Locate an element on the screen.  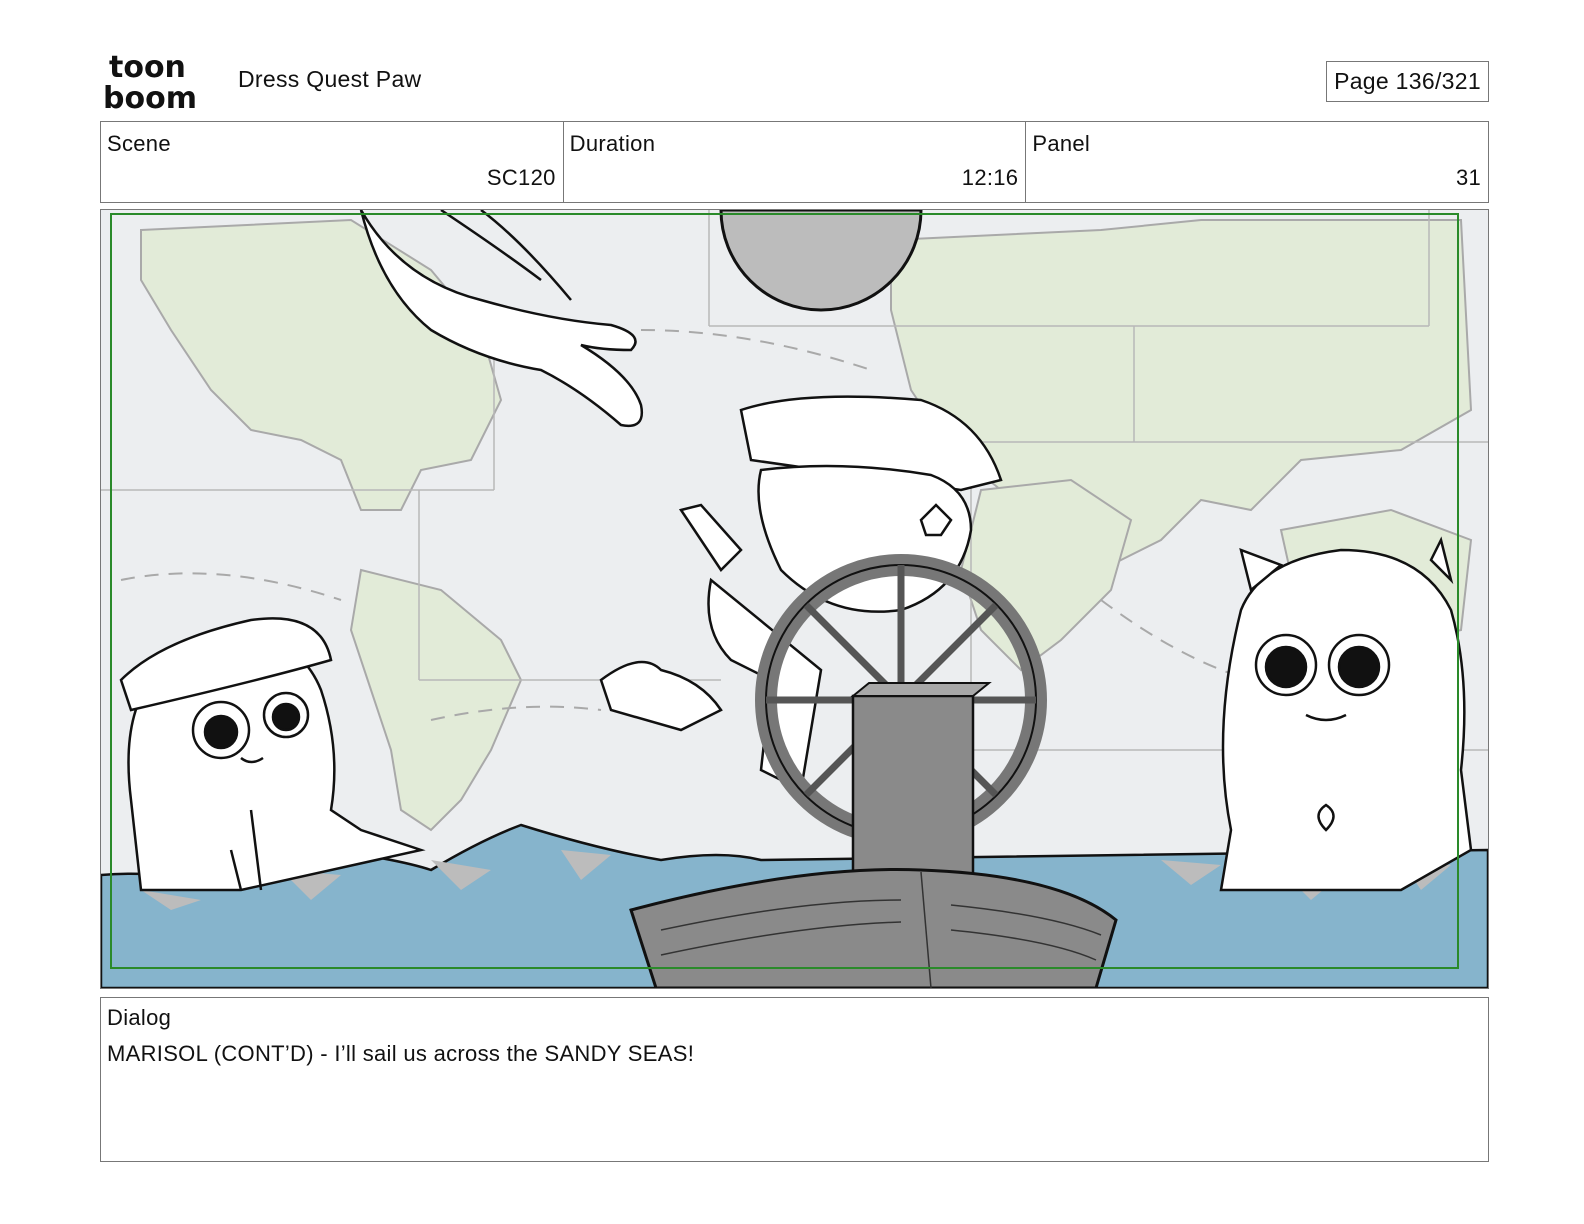
toonboom-logo-graphic: toon boom is located at coordinates (150, 81).